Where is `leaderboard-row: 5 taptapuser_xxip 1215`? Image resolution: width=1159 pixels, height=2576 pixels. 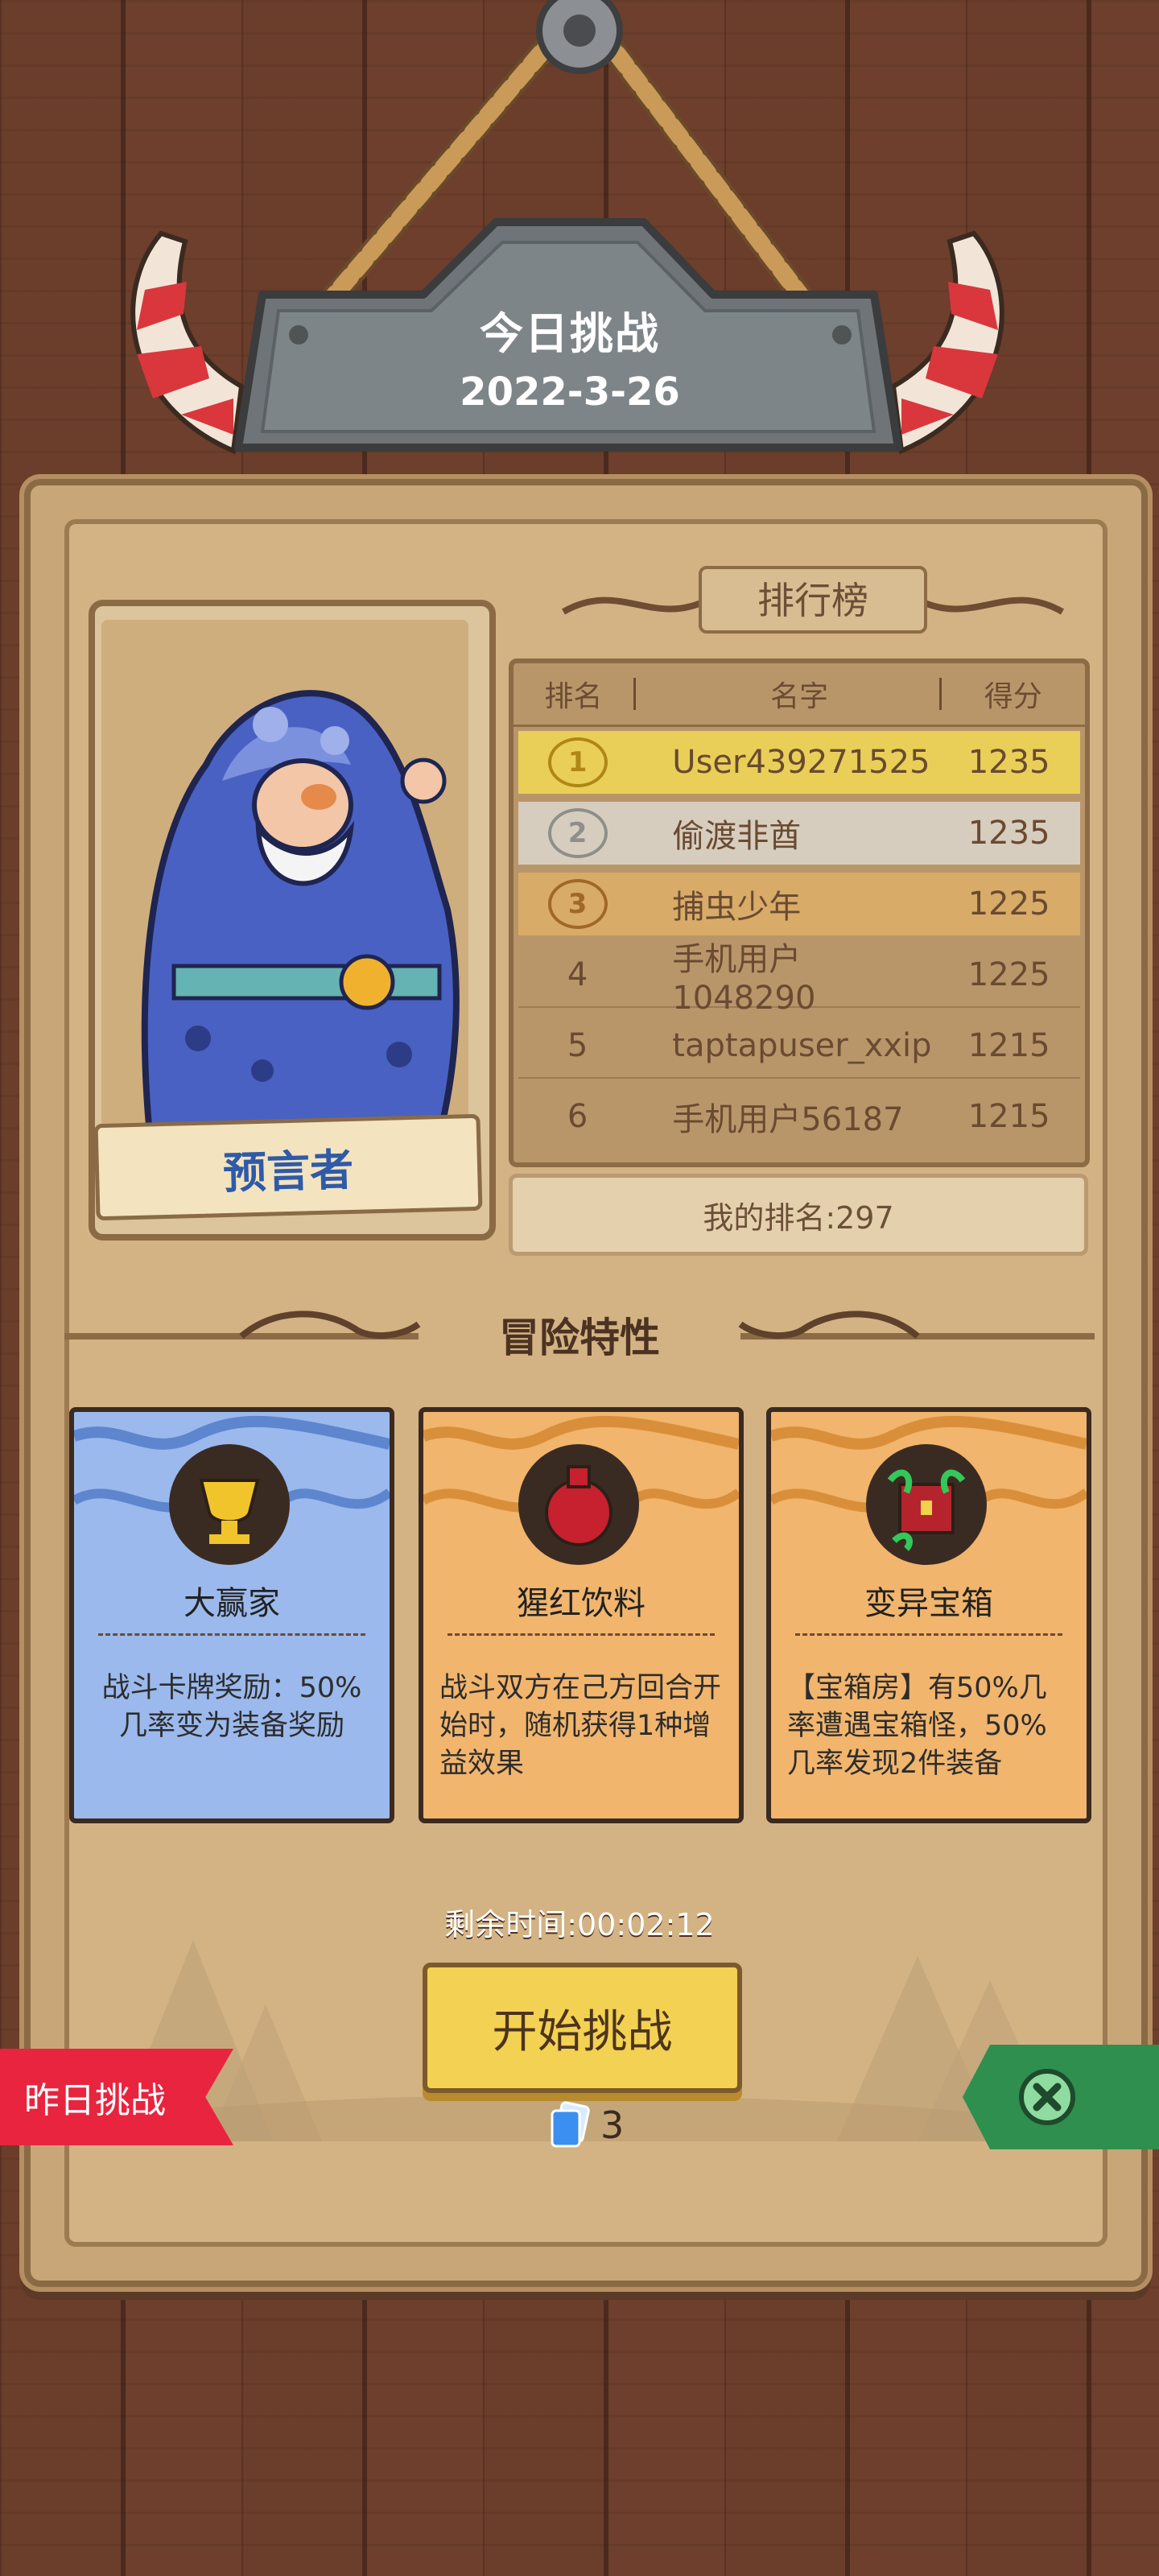
leaderboard-row: 5 taptapuser_xxip 1215 is located at coordinates (799, 1046).